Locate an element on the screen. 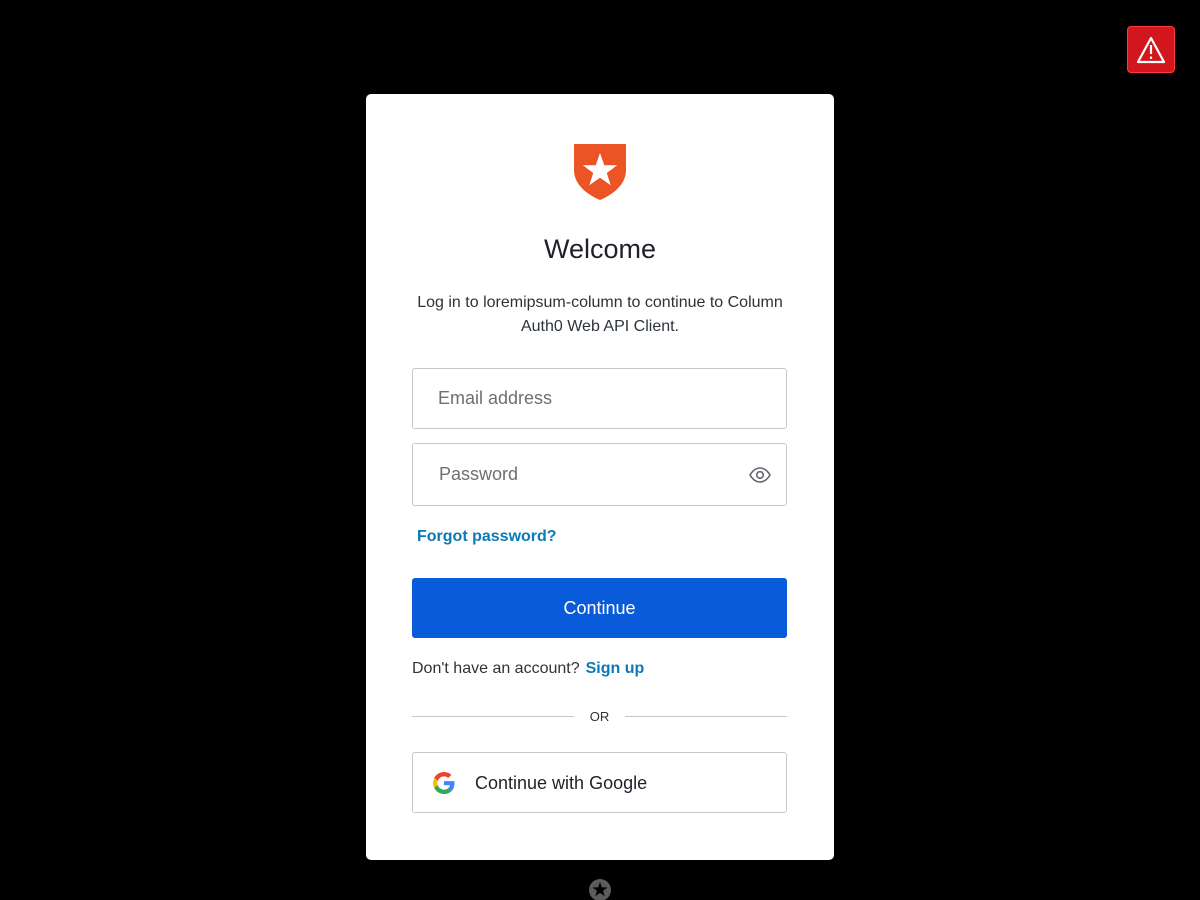 The height and width of the screenshot is (900, 1200). password-input is located at coordinates (584, 474).